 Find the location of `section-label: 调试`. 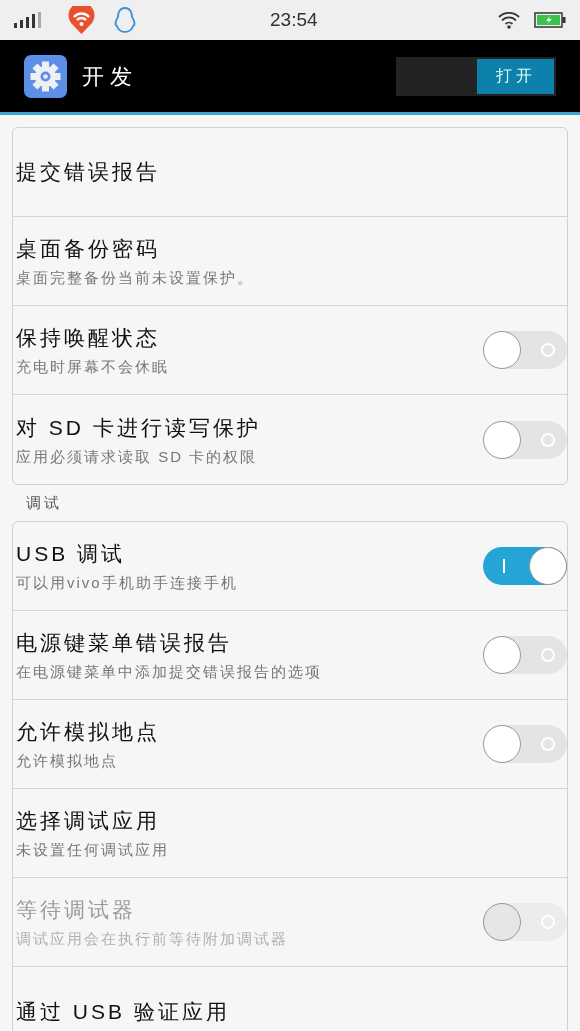

section-label: 调试 is located at coordinates (44, 502).